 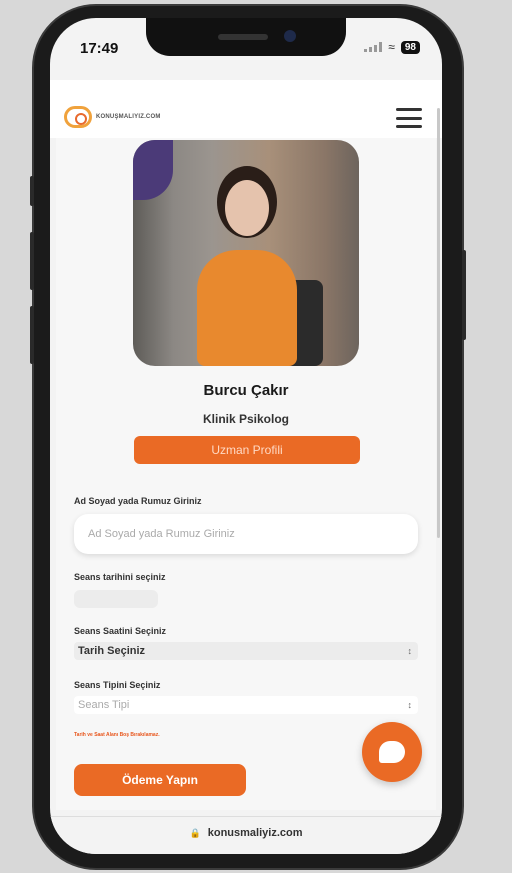 What do you see at coordinates (438, 323) in the screenshot?
I see `scrollbar` at bounding box center [438, 323].